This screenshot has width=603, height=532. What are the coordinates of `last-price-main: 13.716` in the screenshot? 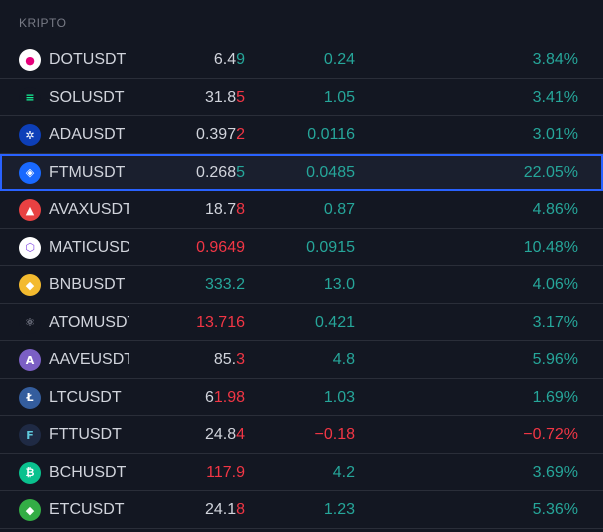 It's located at (220, 322).